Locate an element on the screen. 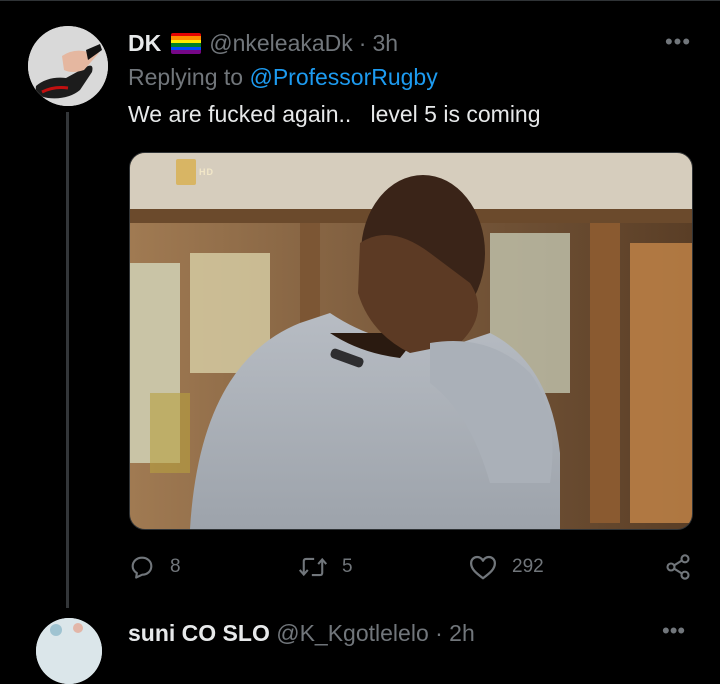  reply-count: 8 is located at coordinates (175, 566).